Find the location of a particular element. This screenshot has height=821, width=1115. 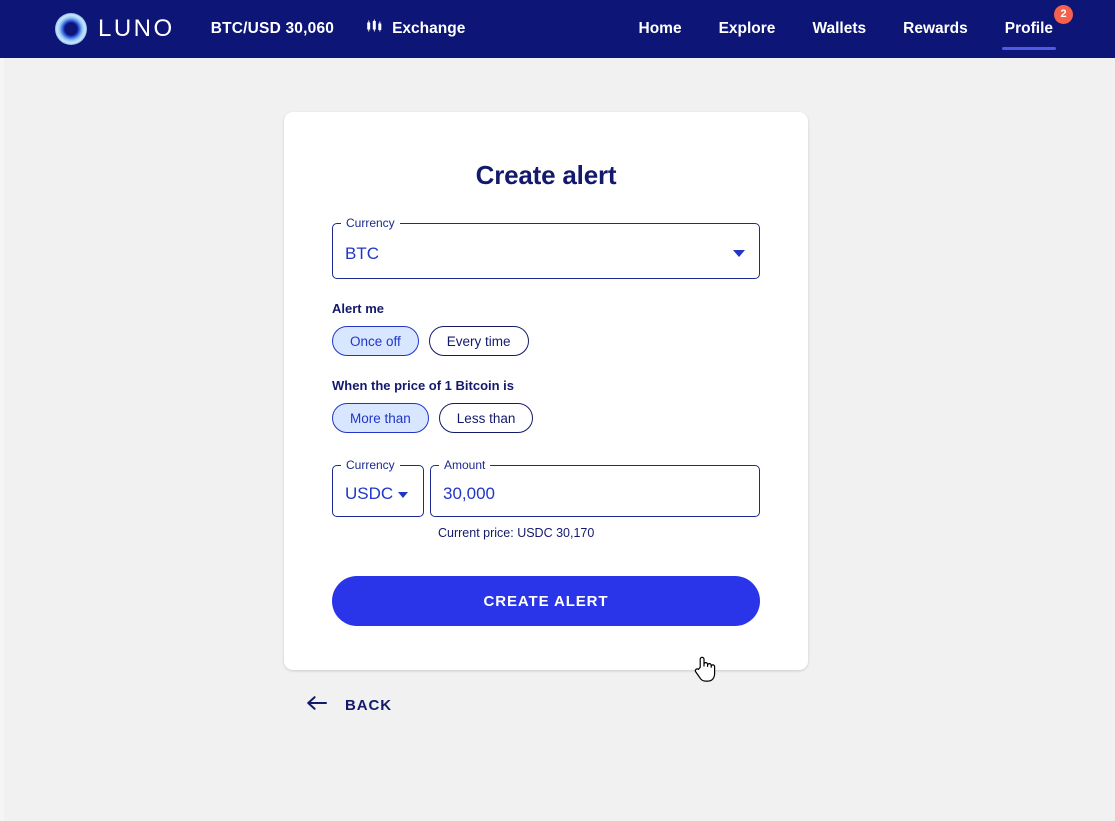

chip-every-time: Every time is located at coordinates (478, 341).